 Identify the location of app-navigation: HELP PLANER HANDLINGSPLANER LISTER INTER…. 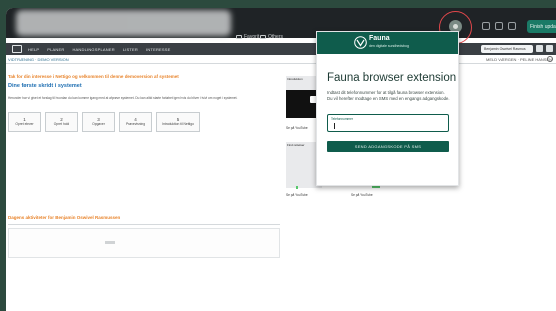
(281, 49).